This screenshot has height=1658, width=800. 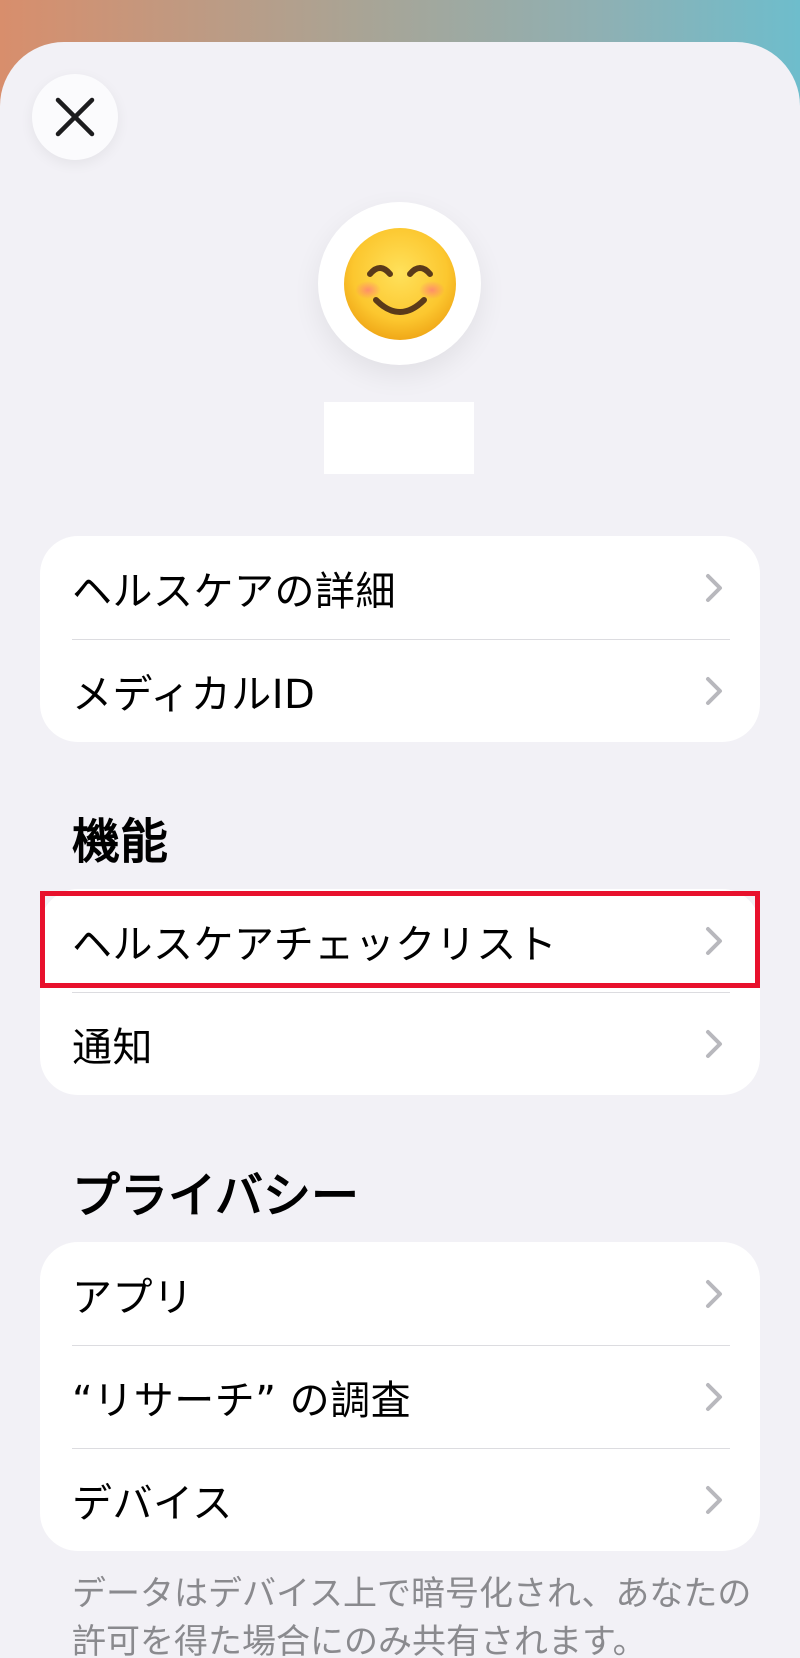 I want to click on smiling-face-icon, so click(x=399, y=283).